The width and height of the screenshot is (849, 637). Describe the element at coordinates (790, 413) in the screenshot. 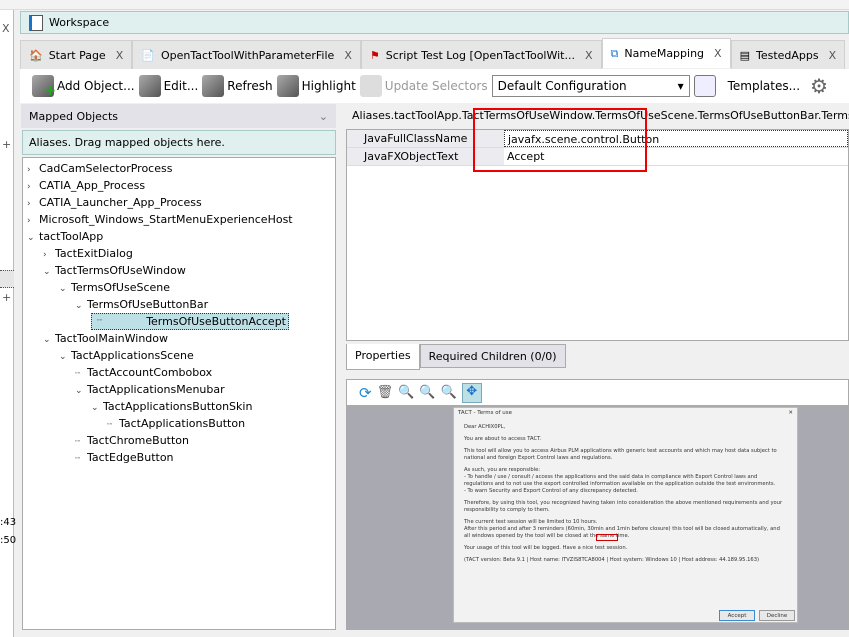

I see `close-icon: ✕` at that location.